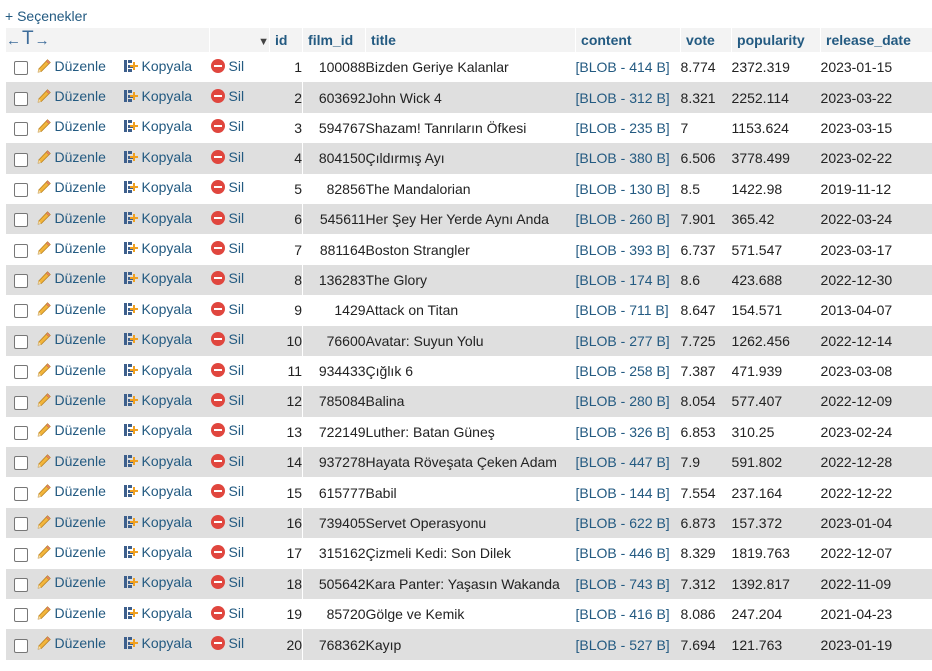 Image resolution: width=932 pixels, height=671 pixels. What do you see at coordinates (46, 16) in the screenshot?
I see `options-link: + Seçenekler` at bounding box center [46, 16].